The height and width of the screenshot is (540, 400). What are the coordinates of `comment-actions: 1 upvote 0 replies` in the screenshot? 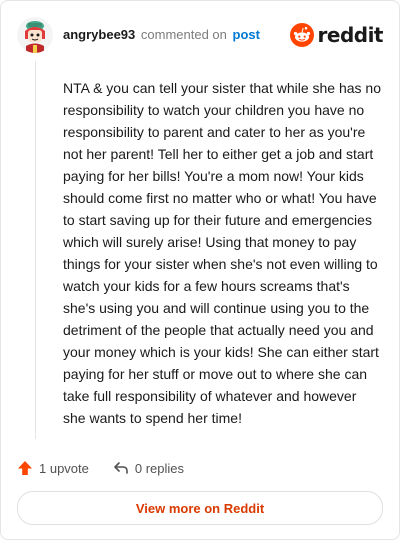 It's located at (112, 468).